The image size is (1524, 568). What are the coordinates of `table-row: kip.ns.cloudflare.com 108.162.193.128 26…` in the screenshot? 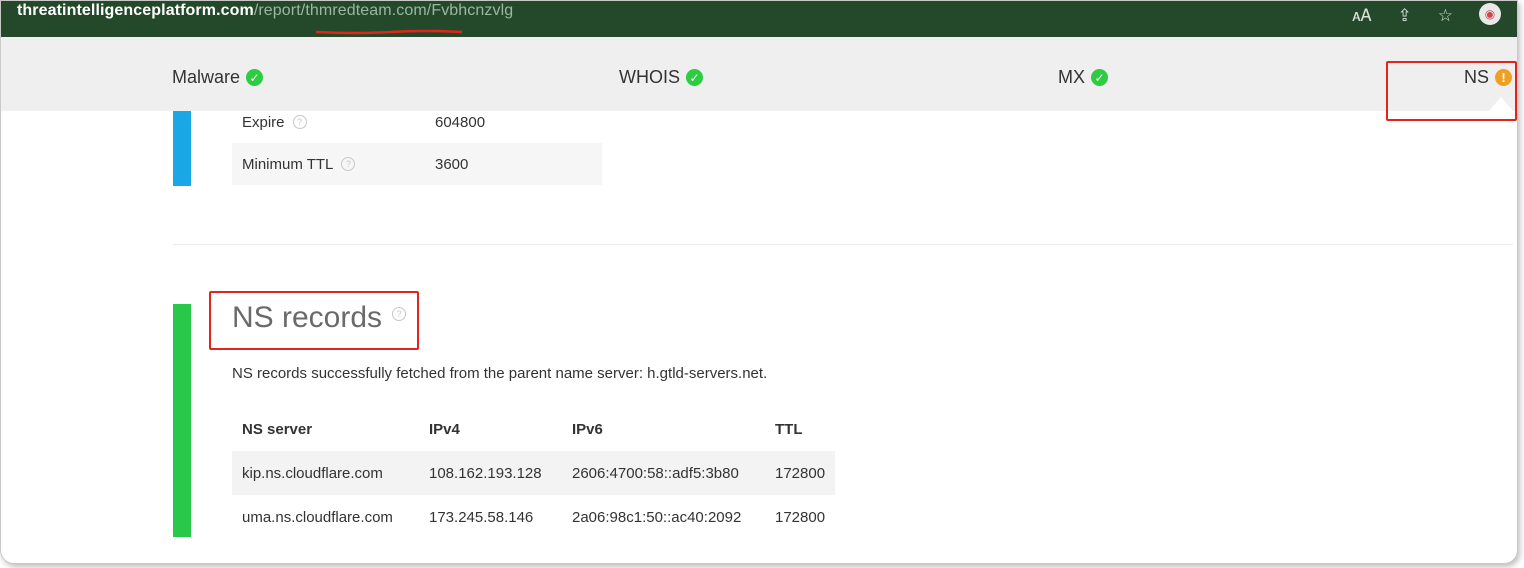 It's located at (534, 473).